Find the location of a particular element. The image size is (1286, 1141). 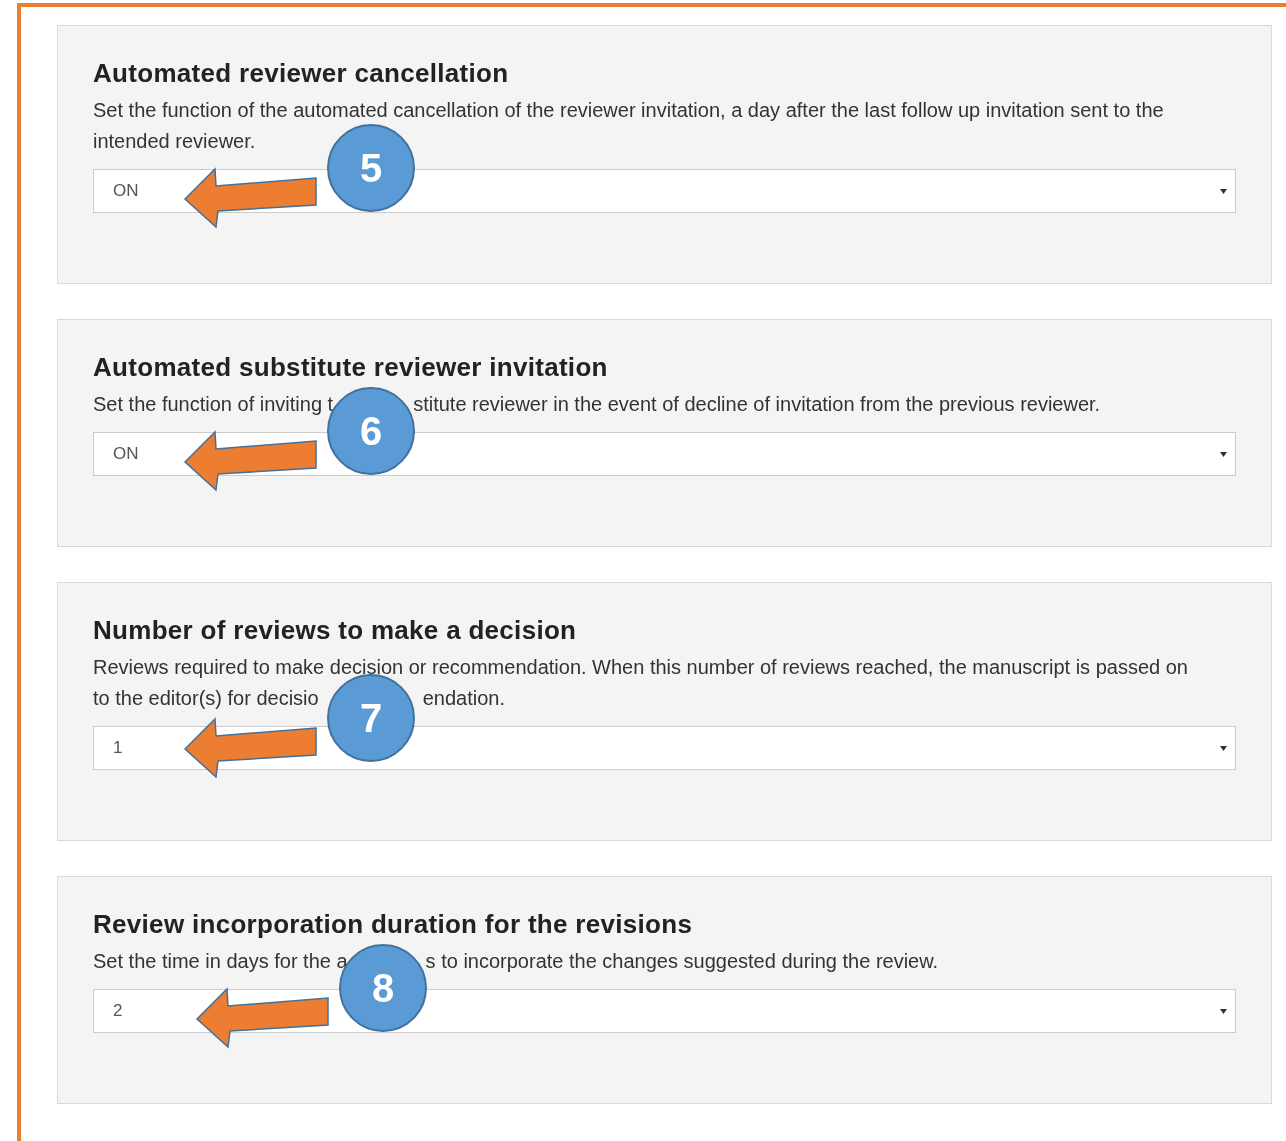

section-title: Automated substitute reviewer invitation is located at coordinates (351, 367).